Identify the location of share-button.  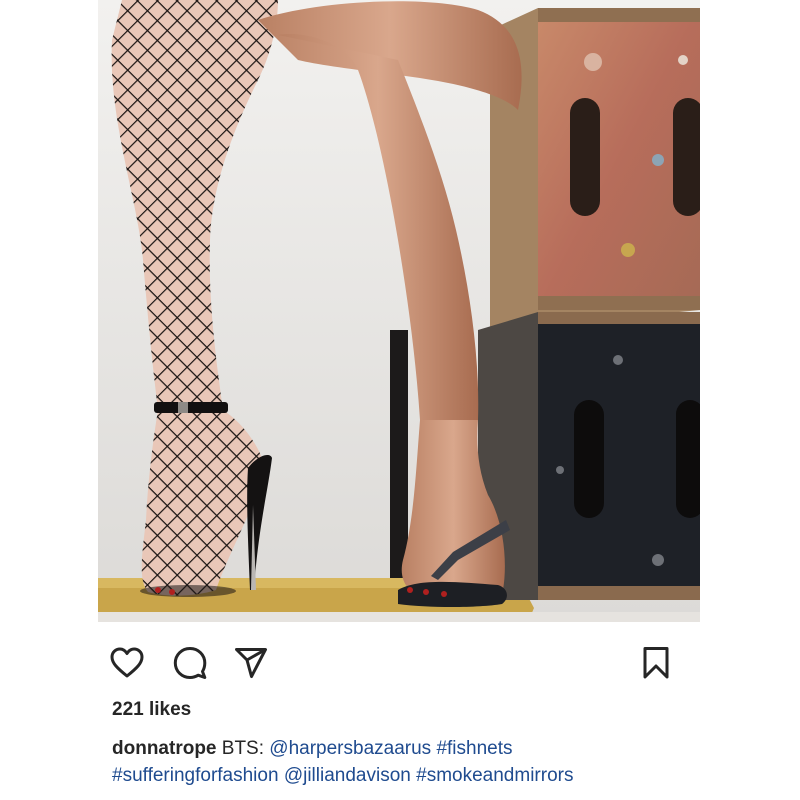
(251, 663).